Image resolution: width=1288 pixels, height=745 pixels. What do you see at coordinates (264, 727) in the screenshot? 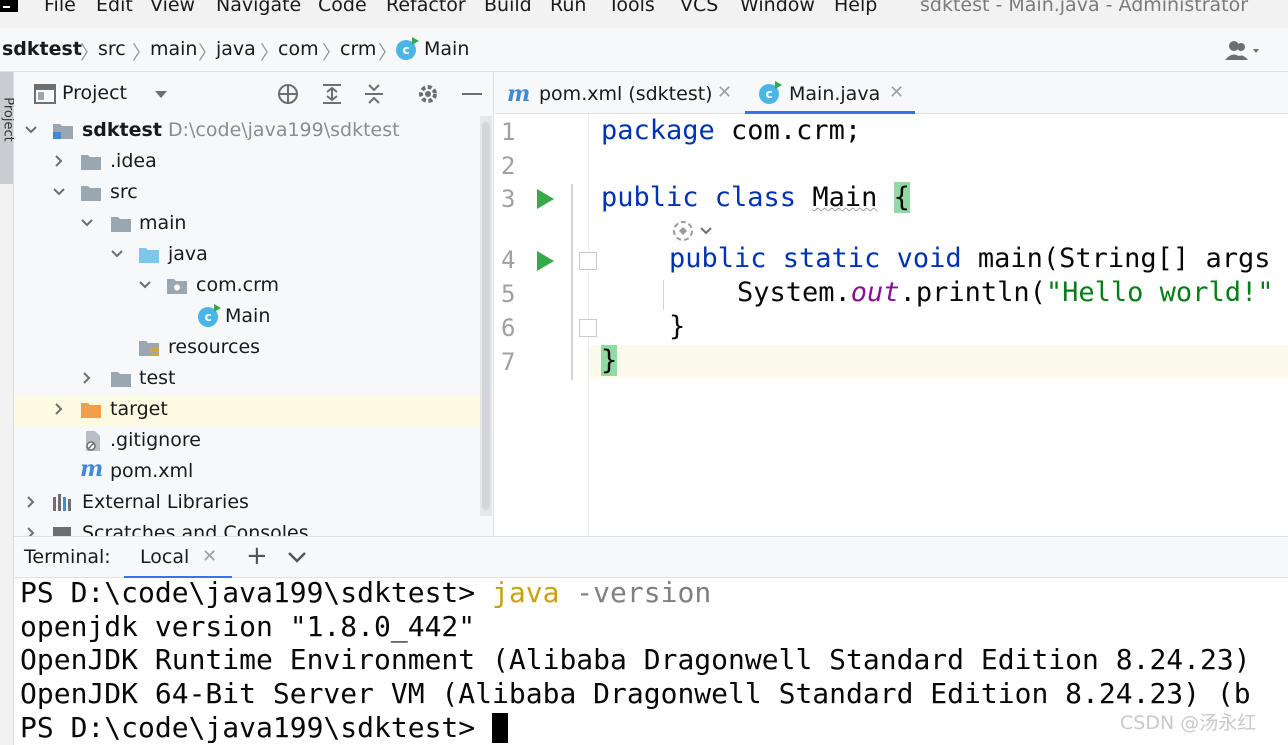
I see `terminal-line: PS D:\code\java199\sdktest>` at bounding box center [264, 727].